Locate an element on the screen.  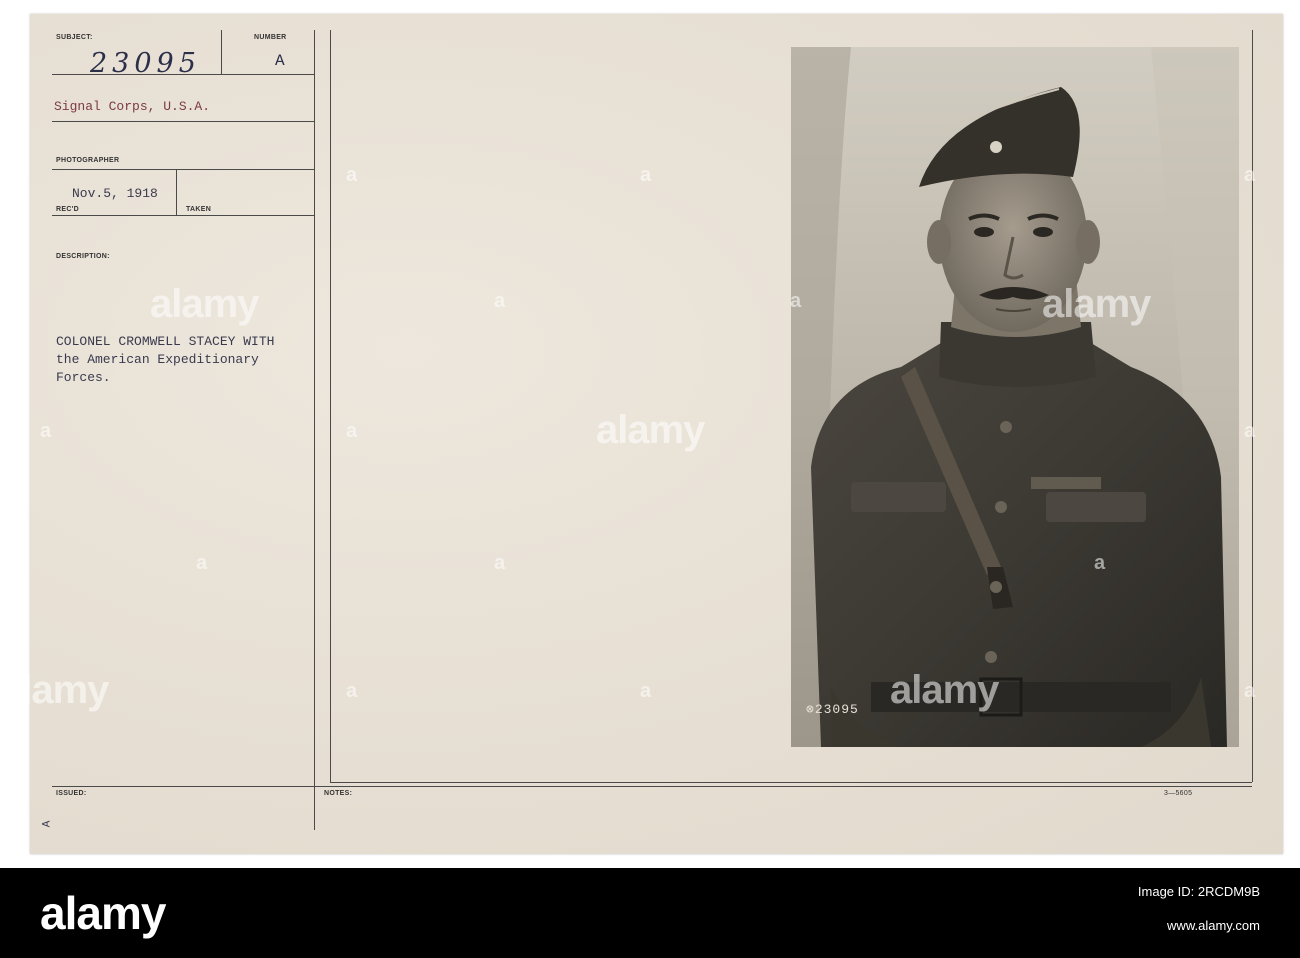
description-line-2: the American Expeditionary is located at coordinates (157, 359).